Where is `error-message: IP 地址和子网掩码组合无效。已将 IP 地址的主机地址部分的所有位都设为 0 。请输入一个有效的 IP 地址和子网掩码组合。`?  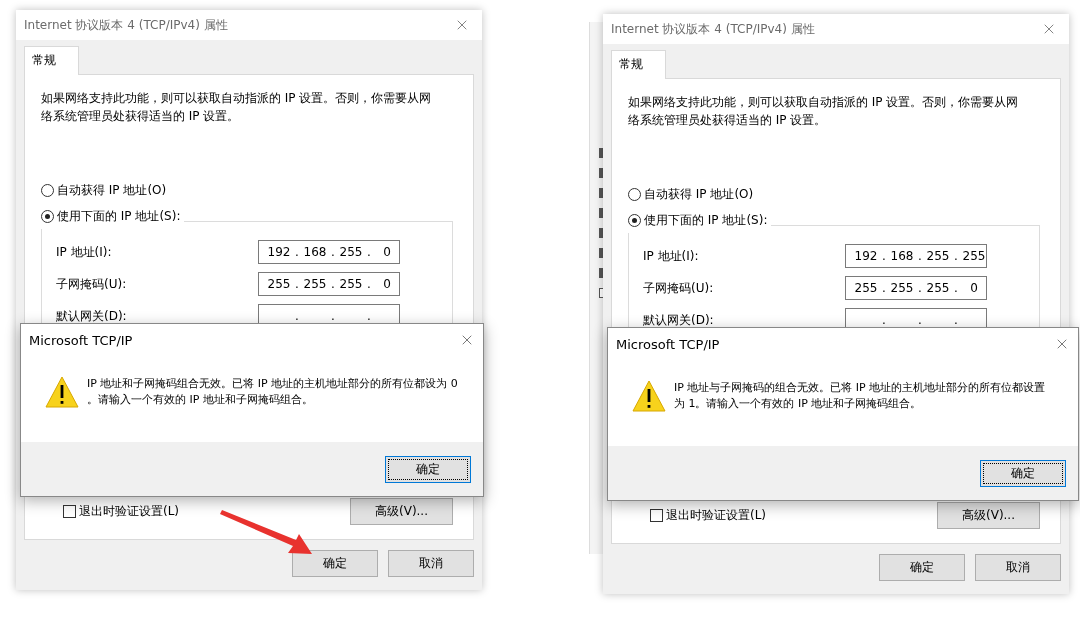 error-message: IP 地址和子网掩码组合无效。已将 IP 地址的主机地址部分的所有位都设为 0 。请输入一个有效的 IP 地址和子网掩码组合。 is located at coordinates (272, 392).